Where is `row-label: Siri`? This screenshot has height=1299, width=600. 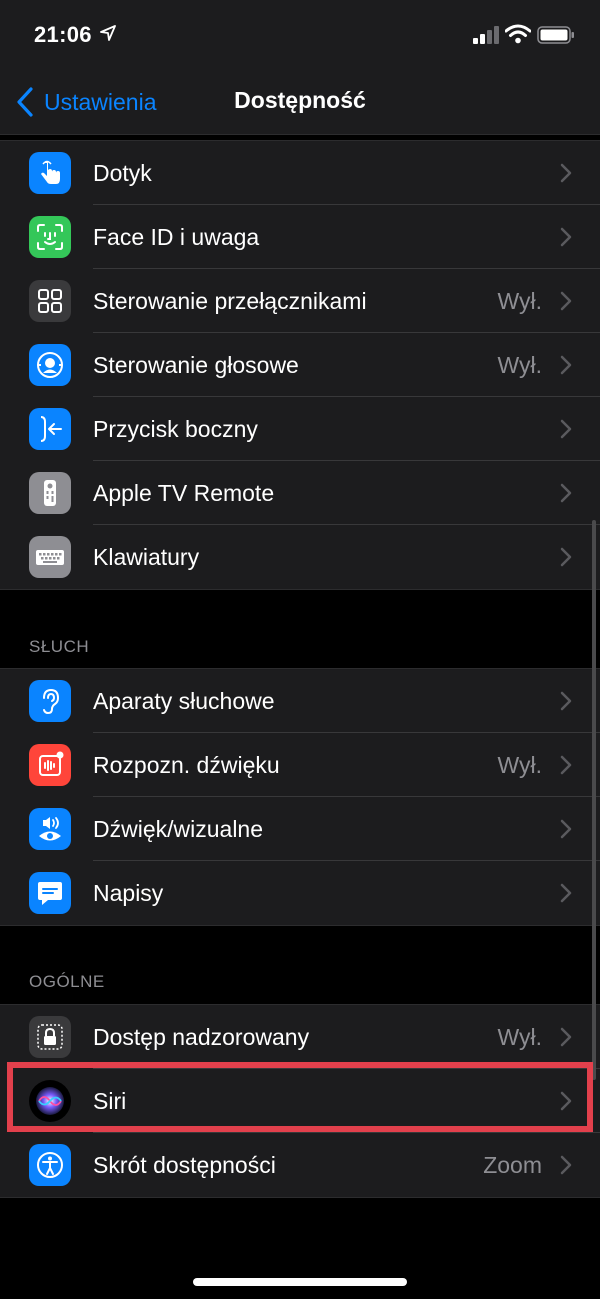
row-label: Siri is located at coordinates (110, 1101).